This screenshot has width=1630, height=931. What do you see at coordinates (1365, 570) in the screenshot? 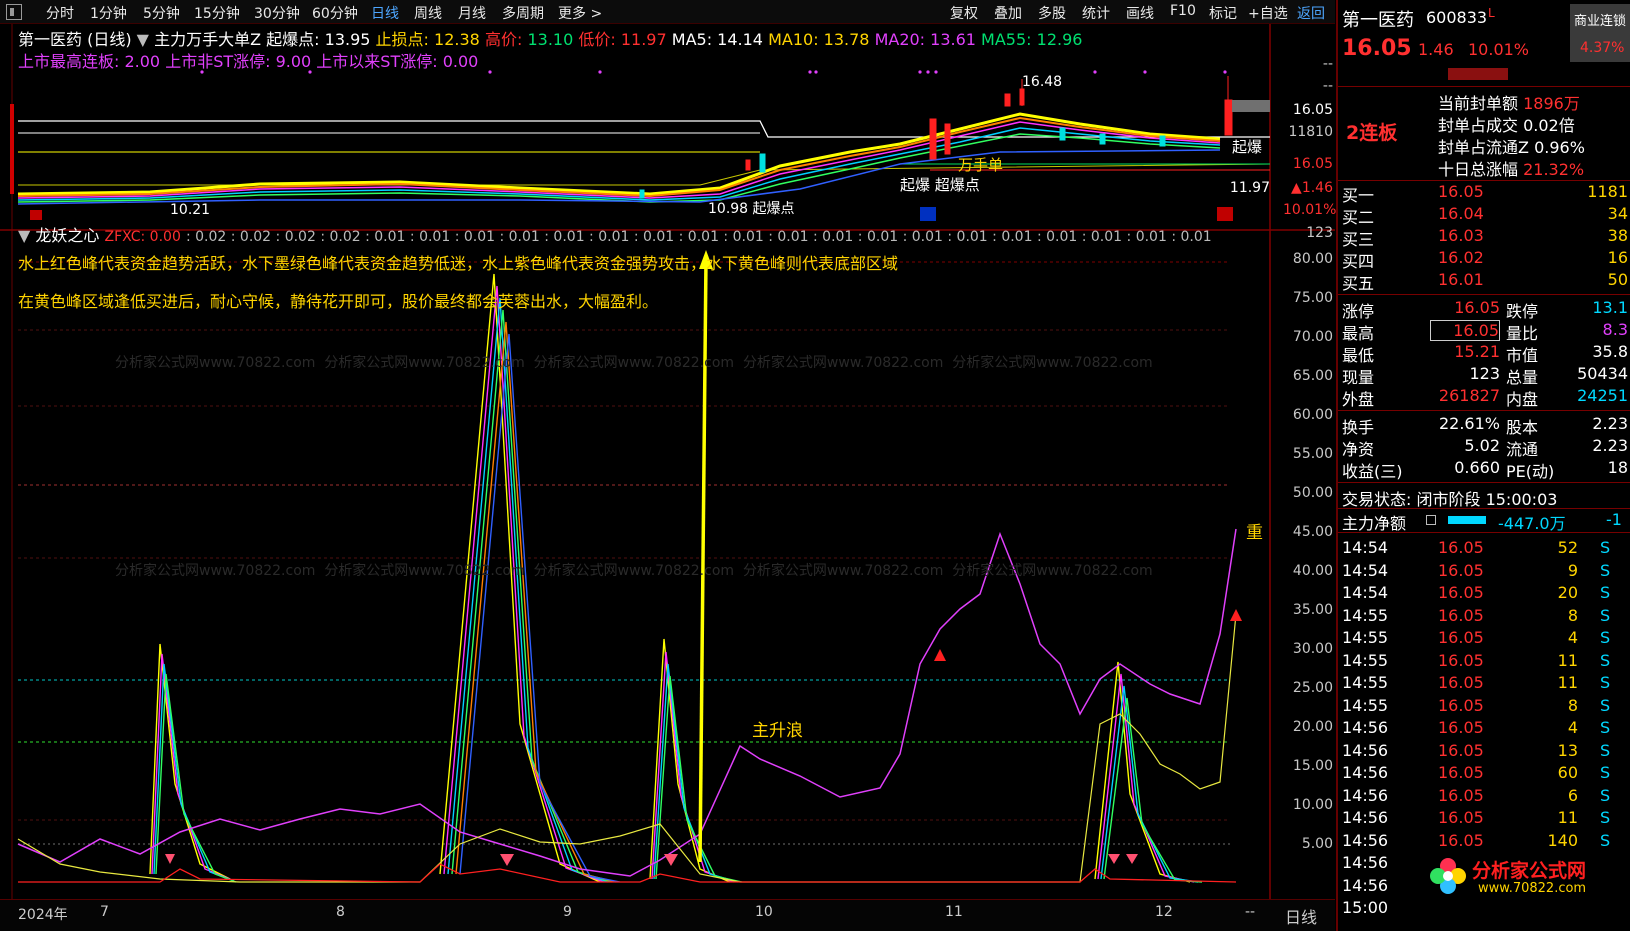
I see `tick-time: 14:54` at bounding box center [1365, 570].